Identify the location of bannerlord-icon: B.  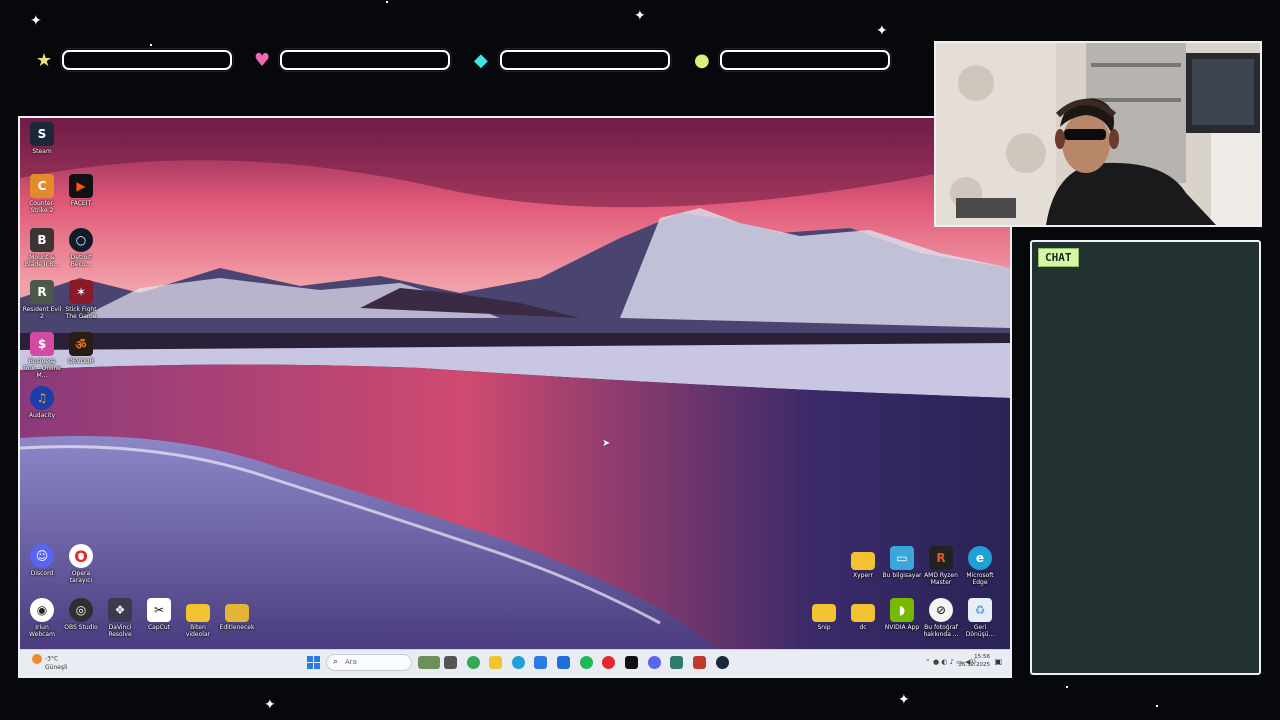
(42, 240).